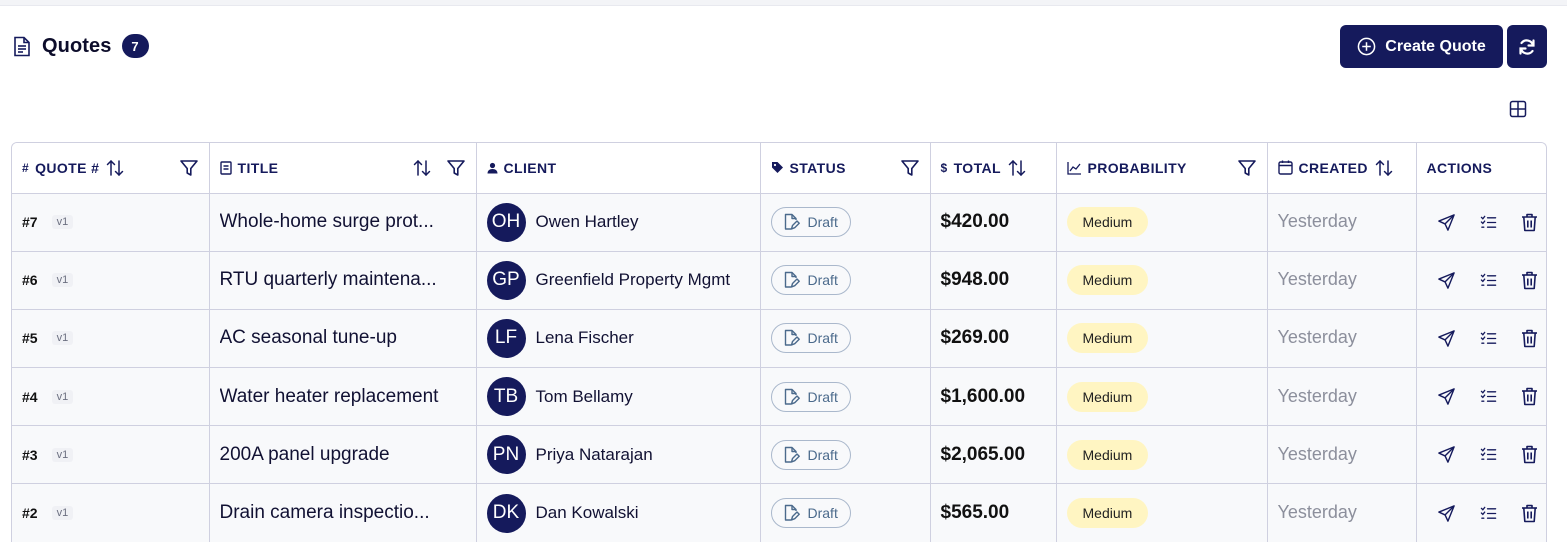  I want to click on client-name: Owen Hartley, so click(587, 222).